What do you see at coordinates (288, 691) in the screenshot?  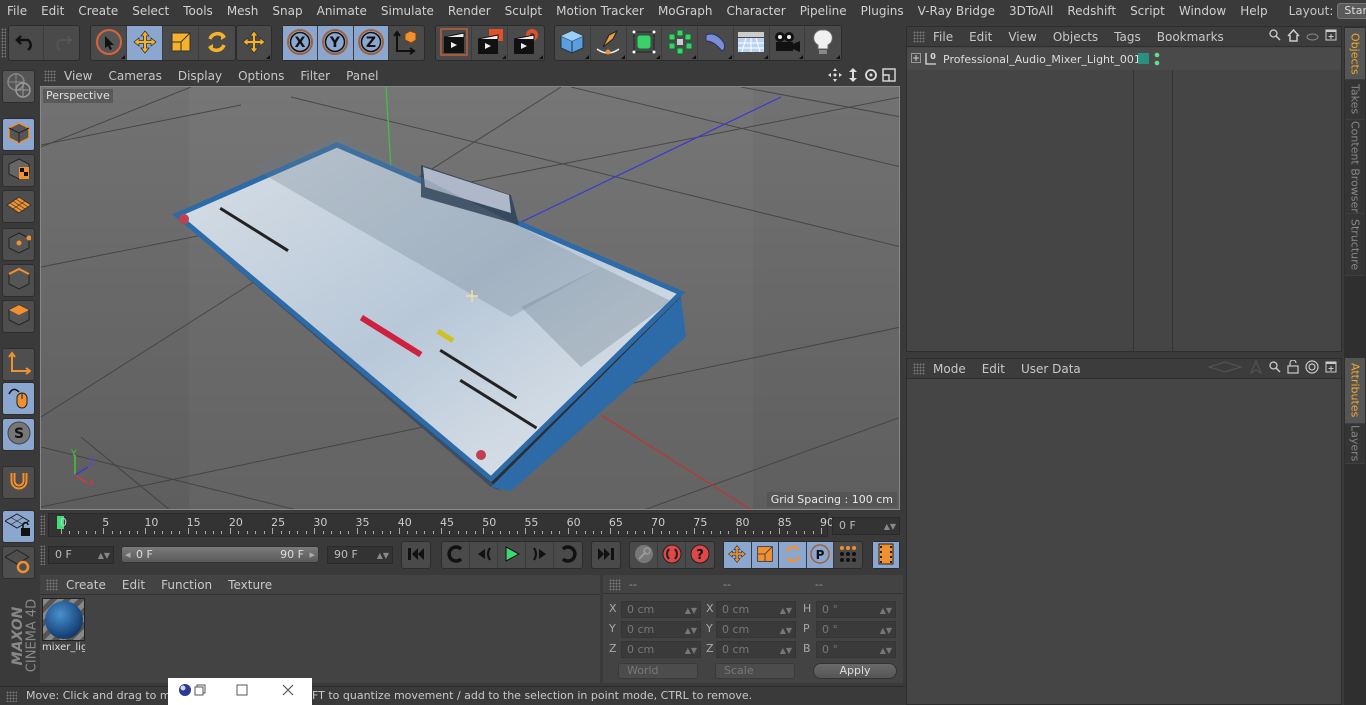 I see `close-icon` at bounding box center [288, 691].